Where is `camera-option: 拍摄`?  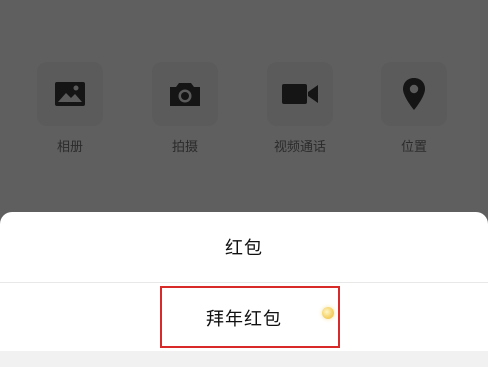
camera-option: 拍摄 is located at coordinates (185, 108).